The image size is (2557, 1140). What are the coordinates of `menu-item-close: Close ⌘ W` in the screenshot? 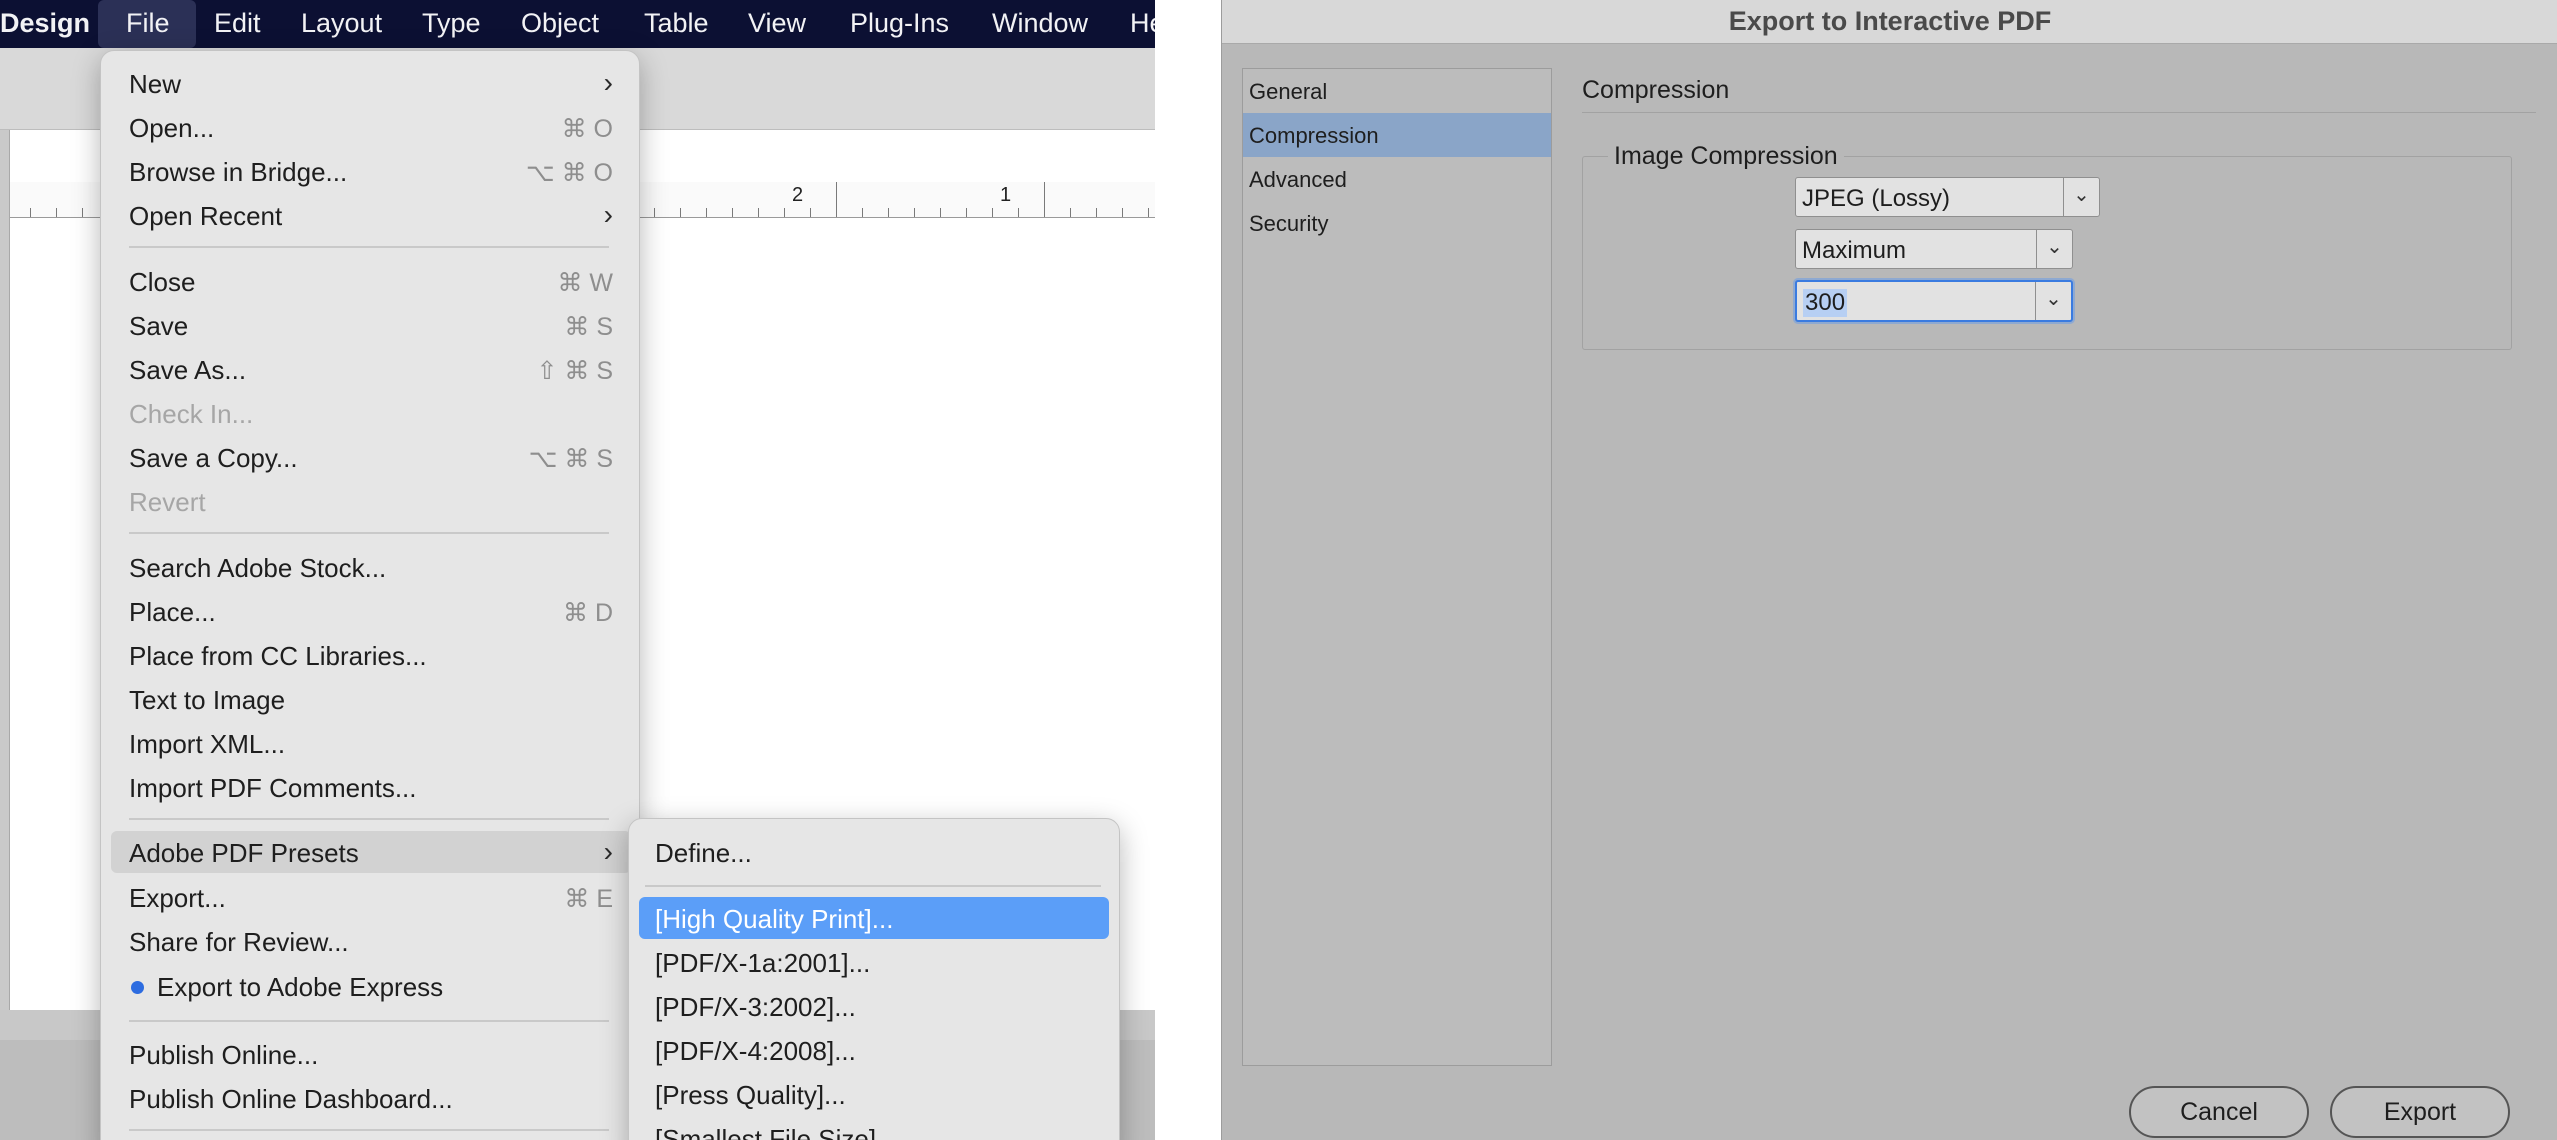 It's located at (371, 281).